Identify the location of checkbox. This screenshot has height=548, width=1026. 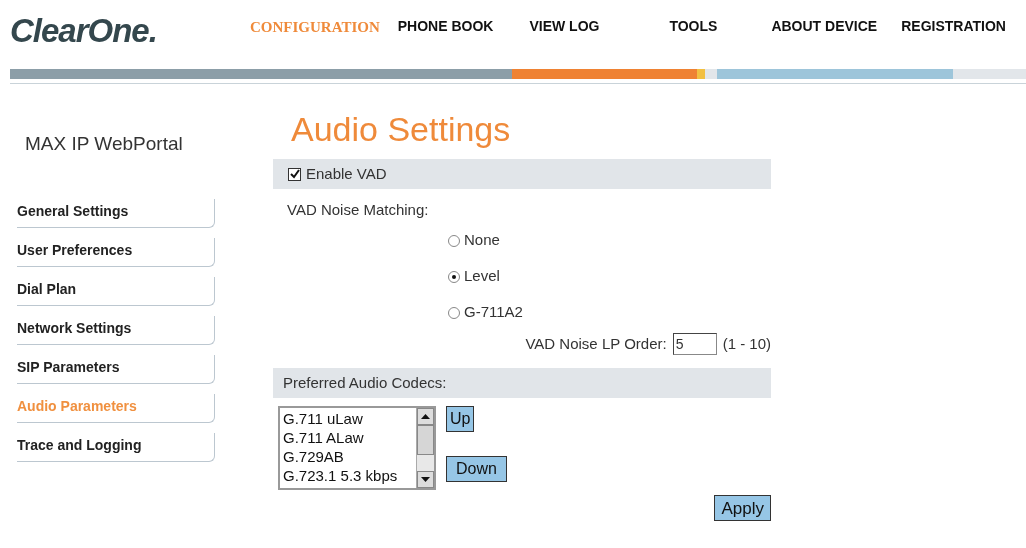
(294, 174).